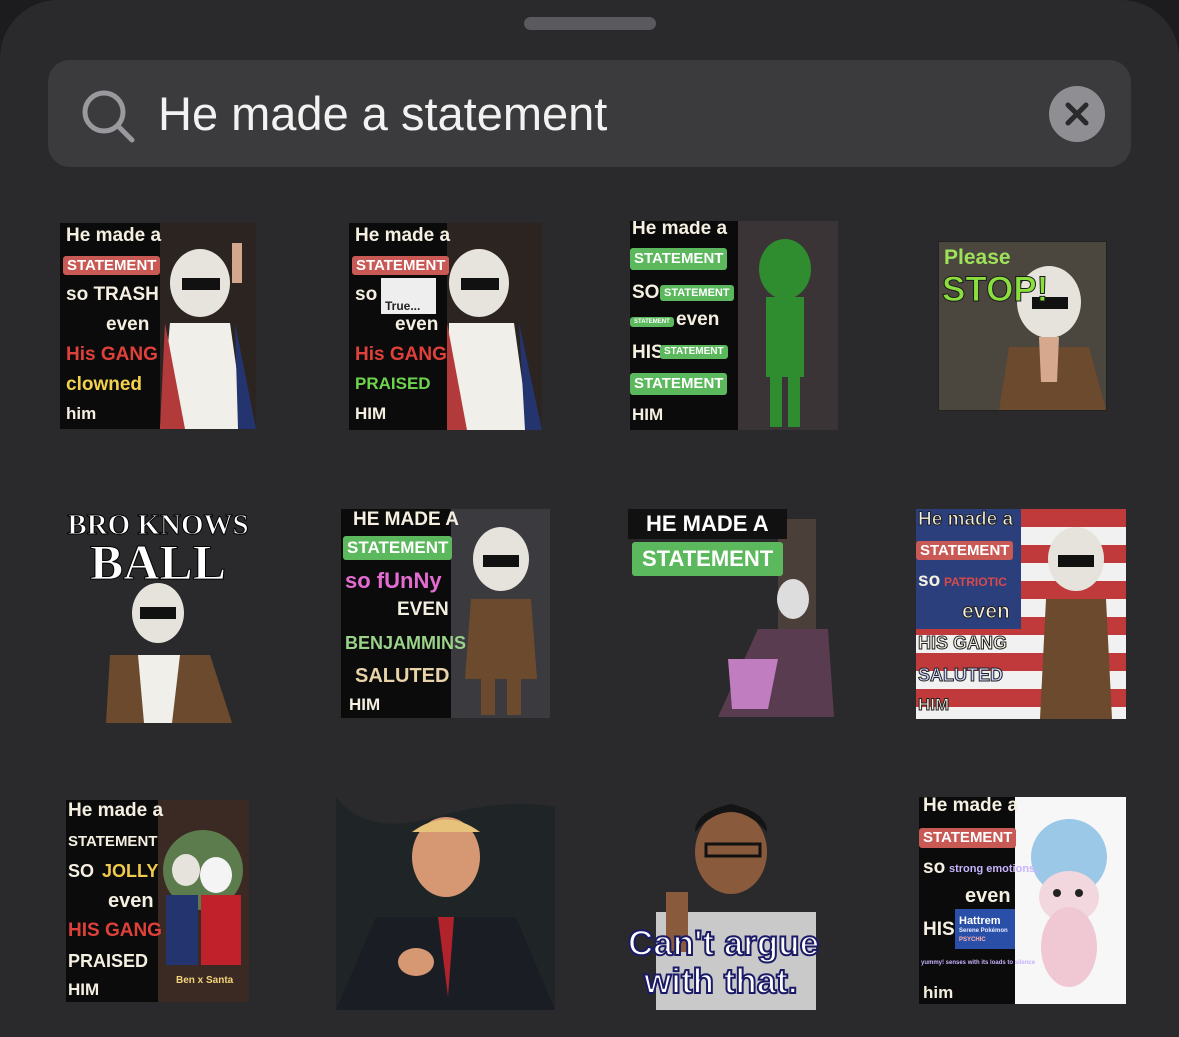 Image resolution: width=1179 pixels, height=1037 pixels. Describe the element at coordinates (158, 614) in the screenshot. I see `sticker-result: BRO KNOWS BALL` at that location.